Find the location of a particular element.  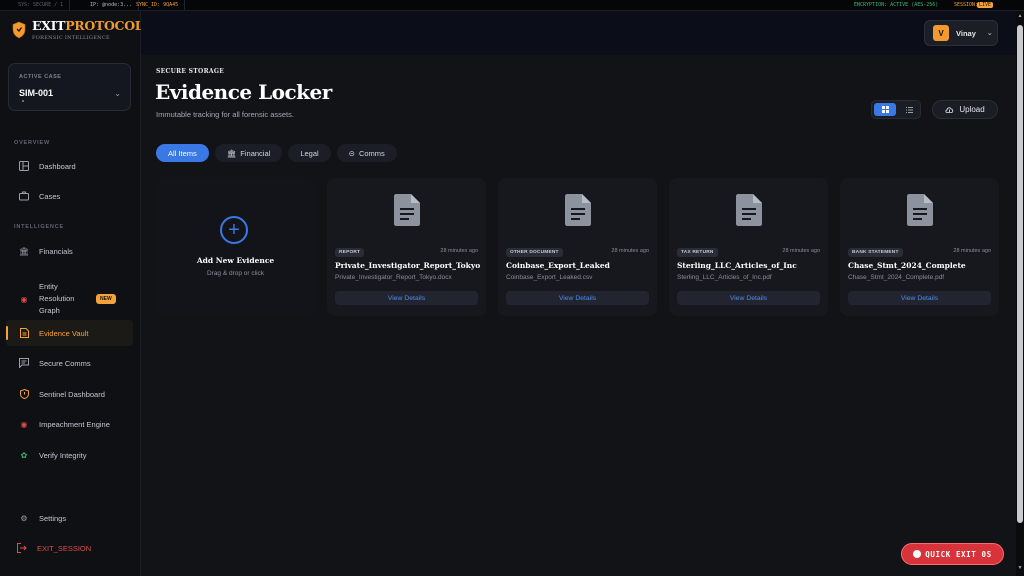

evidence-type-badge: REPORT is located at coordinates (350, 252).